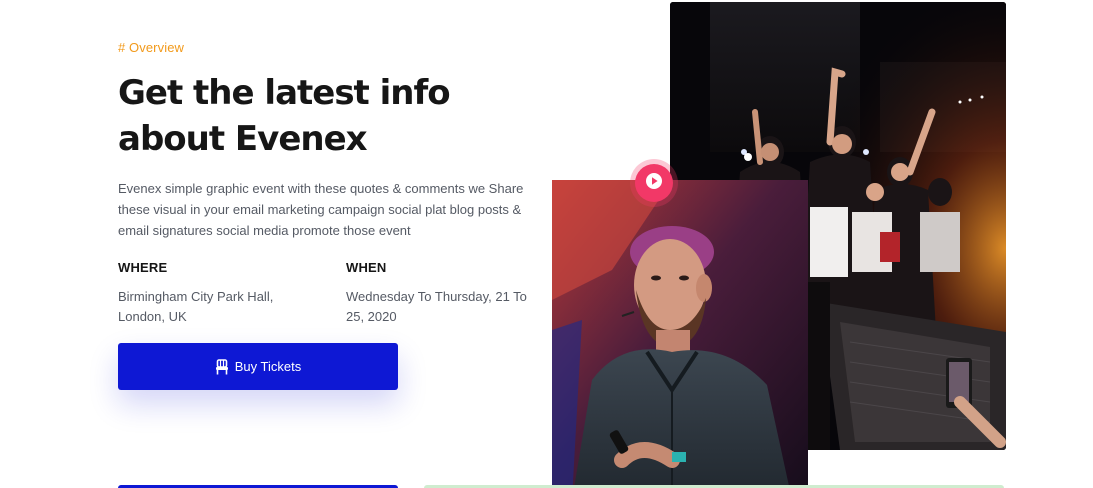 This screenshot has width=1093, height=488. I want to click on play-video-button, so click(654, 183).